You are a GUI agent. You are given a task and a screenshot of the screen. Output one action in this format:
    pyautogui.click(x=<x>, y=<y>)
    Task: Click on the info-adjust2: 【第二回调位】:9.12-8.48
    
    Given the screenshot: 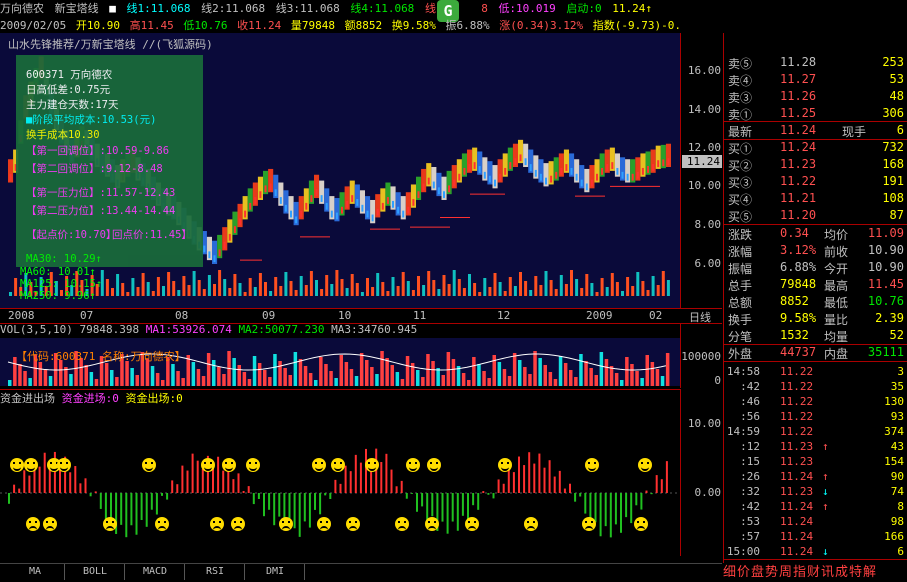 What is the action you would take?
    pyautogui.click(x=94, y=169)
    